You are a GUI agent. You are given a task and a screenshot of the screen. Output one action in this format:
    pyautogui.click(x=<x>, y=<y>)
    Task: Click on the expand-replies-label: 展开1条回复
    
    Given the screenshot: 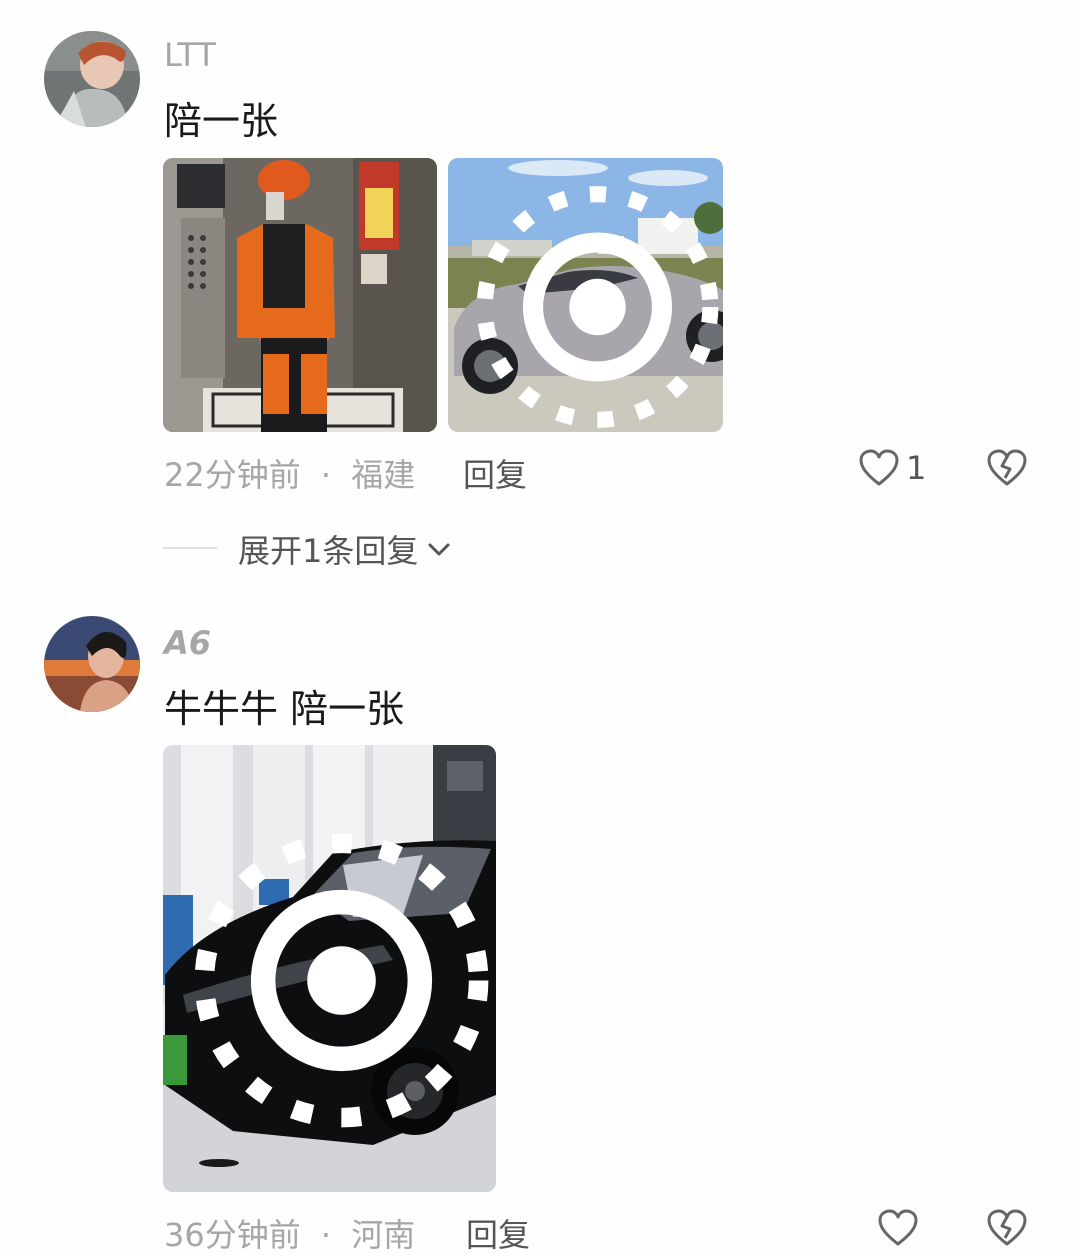 What is the action you would take?
    pyautogui.click(x=328, y=551)
    